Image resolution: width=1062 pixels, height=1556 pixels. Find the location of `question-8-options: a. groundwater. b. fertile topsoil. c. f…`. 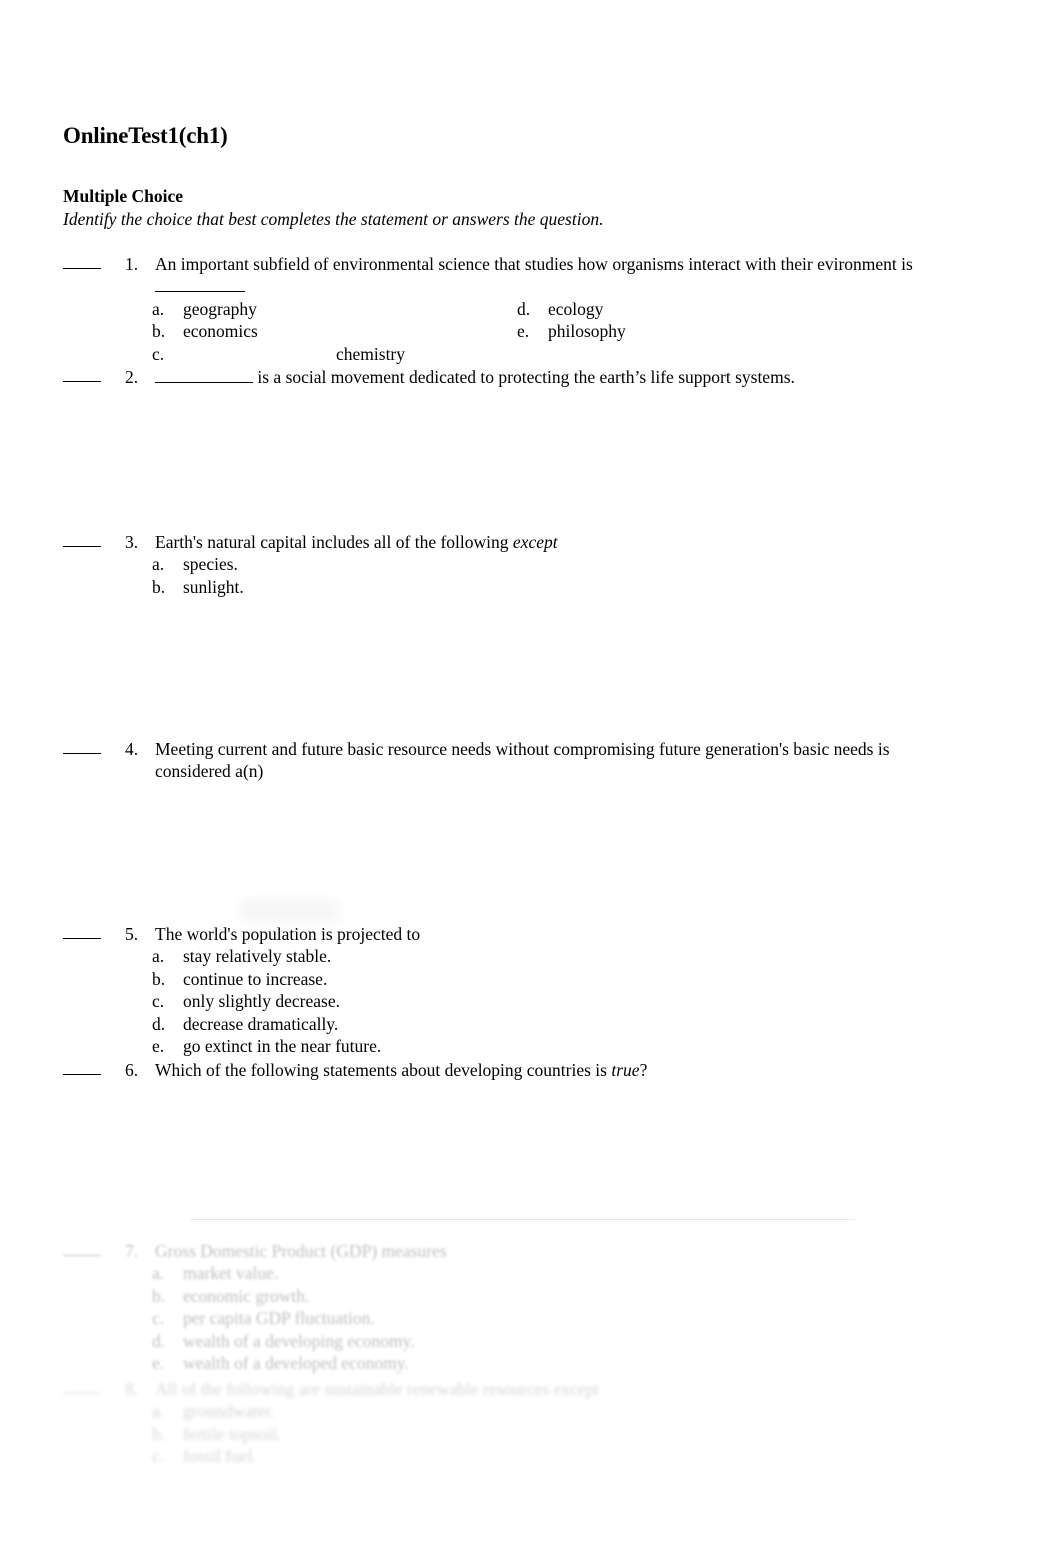

question-8-options: a. groundwater. b. fertile topsoil. c. f… is located at coordinates (587, 1433).